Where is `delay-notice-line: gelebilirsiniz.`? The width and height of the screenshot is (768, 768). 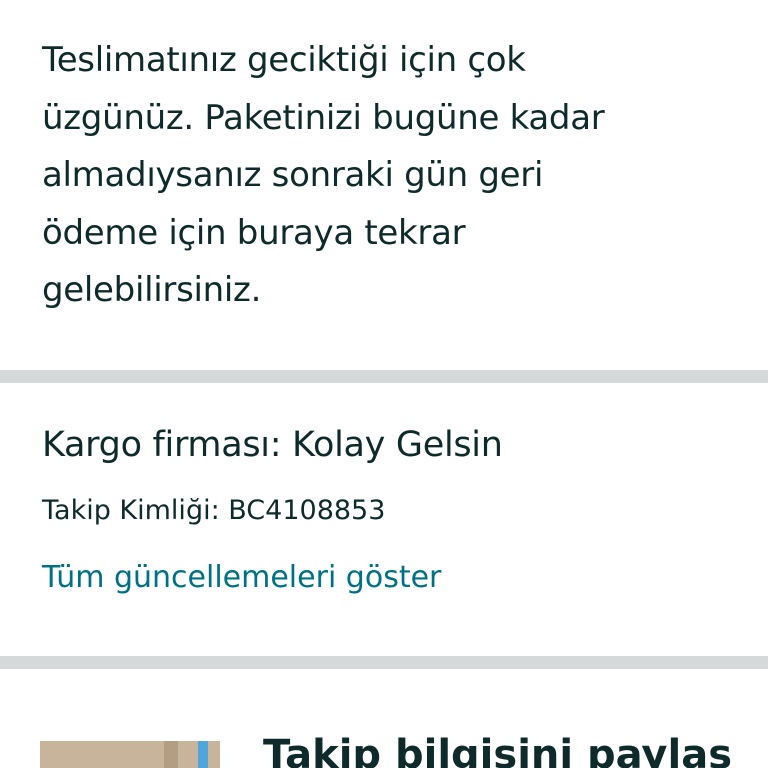 delay-notice-line: gelebilirsiniz. is located at coordinates (152, 290).